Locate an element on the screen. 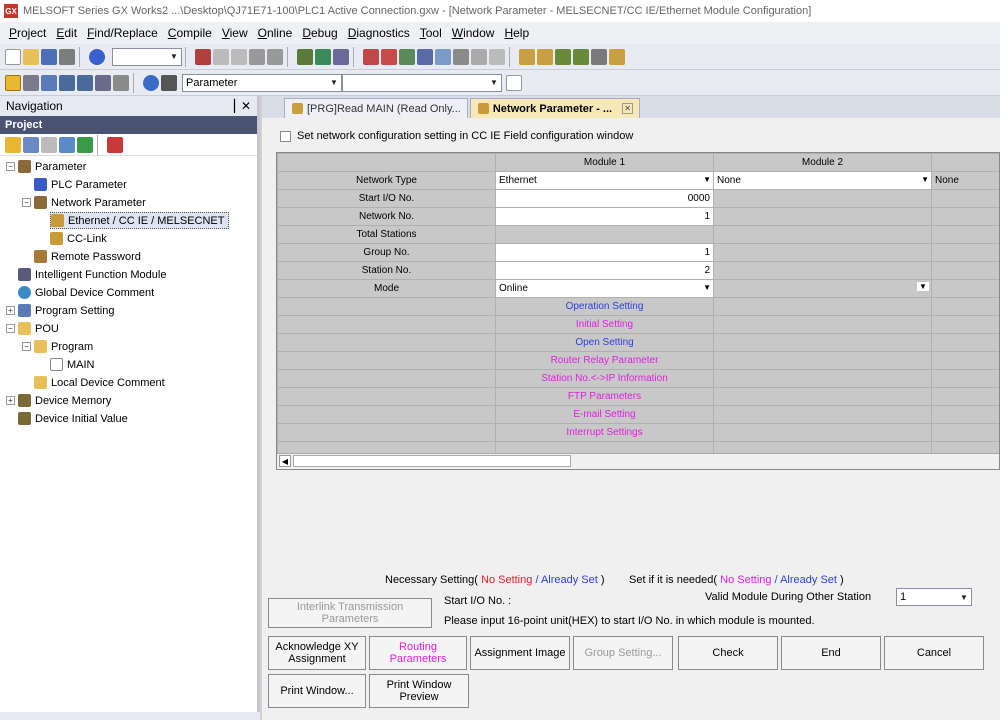 The image size is (1000, 720). ladder-tool-4-icon is located at coordinates (581, 56).